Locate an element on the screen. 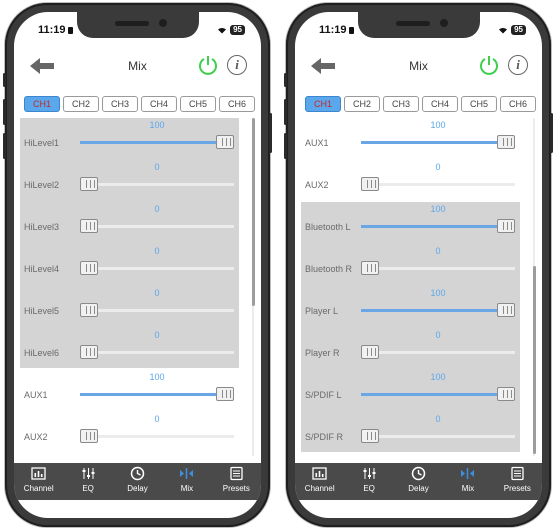  mix-row-hilevel3: 0 HiLevel3 is located at coordinates (129, 223).